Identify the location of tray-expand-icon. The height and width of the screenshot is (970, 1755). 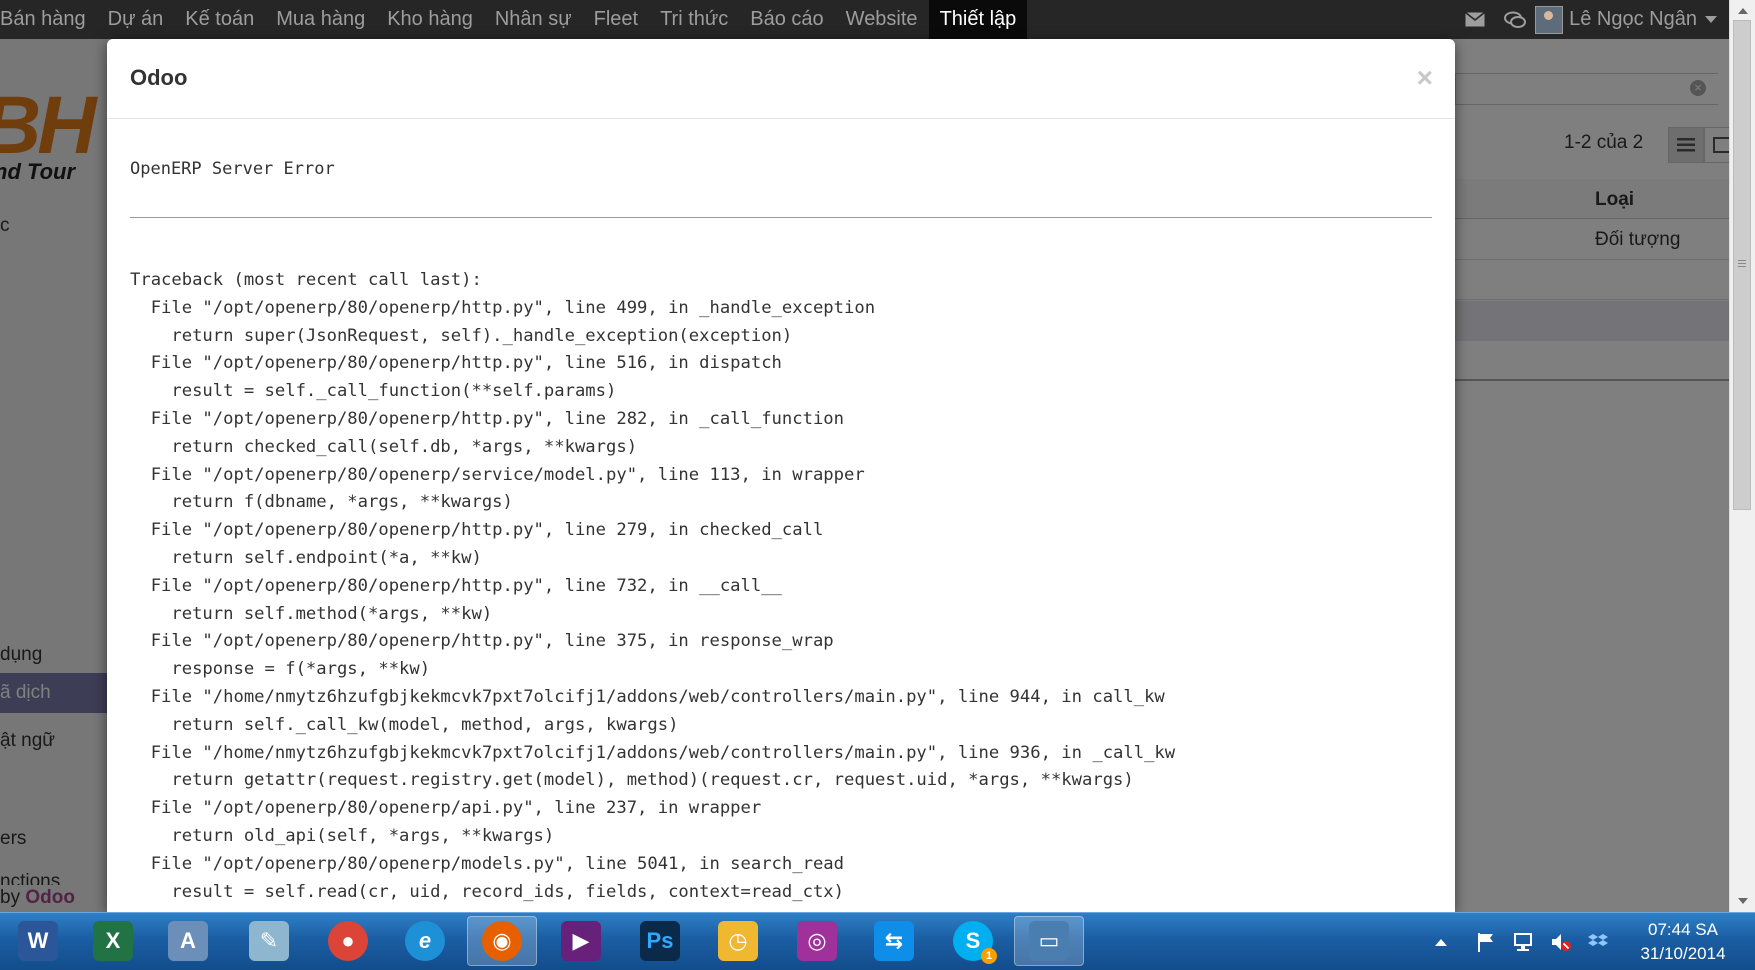
(1441, 942).